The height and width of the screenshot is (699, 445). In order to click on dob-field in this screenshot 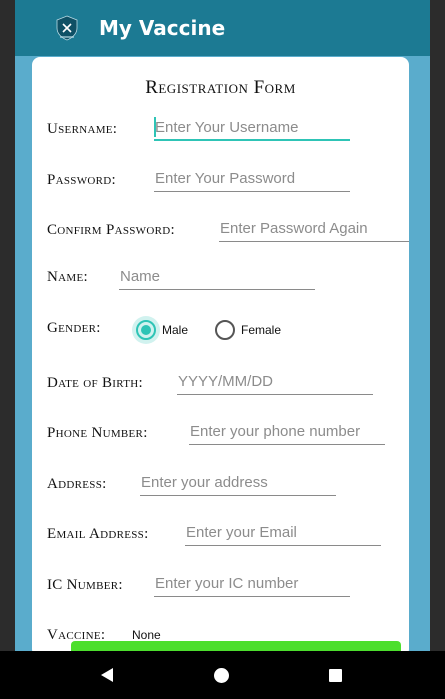, I will do `click(275, 382)`.